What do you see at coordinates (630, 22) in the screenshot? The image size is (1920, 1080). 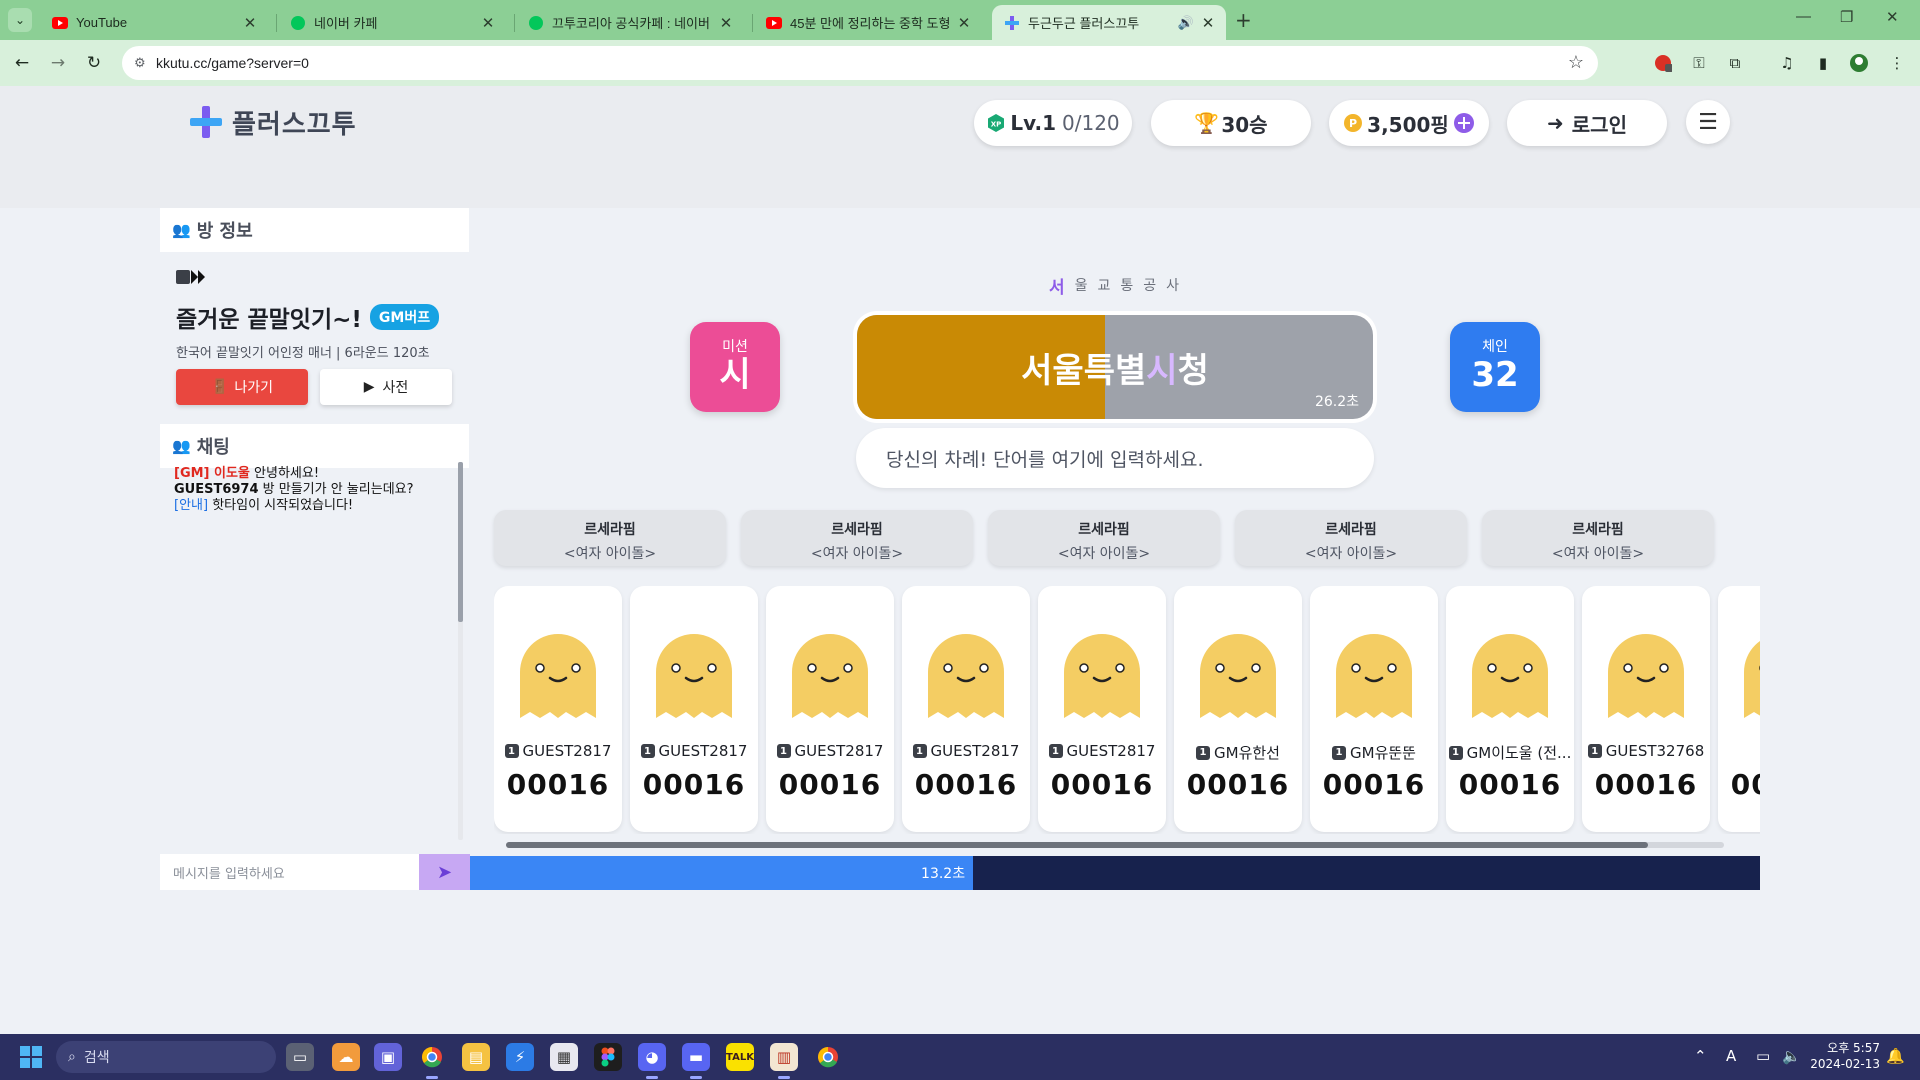 I see `tab-kkutu-cafe: 끄투코리아 공식카페 : 네이버 ✕` at bounding box center [630, 22].